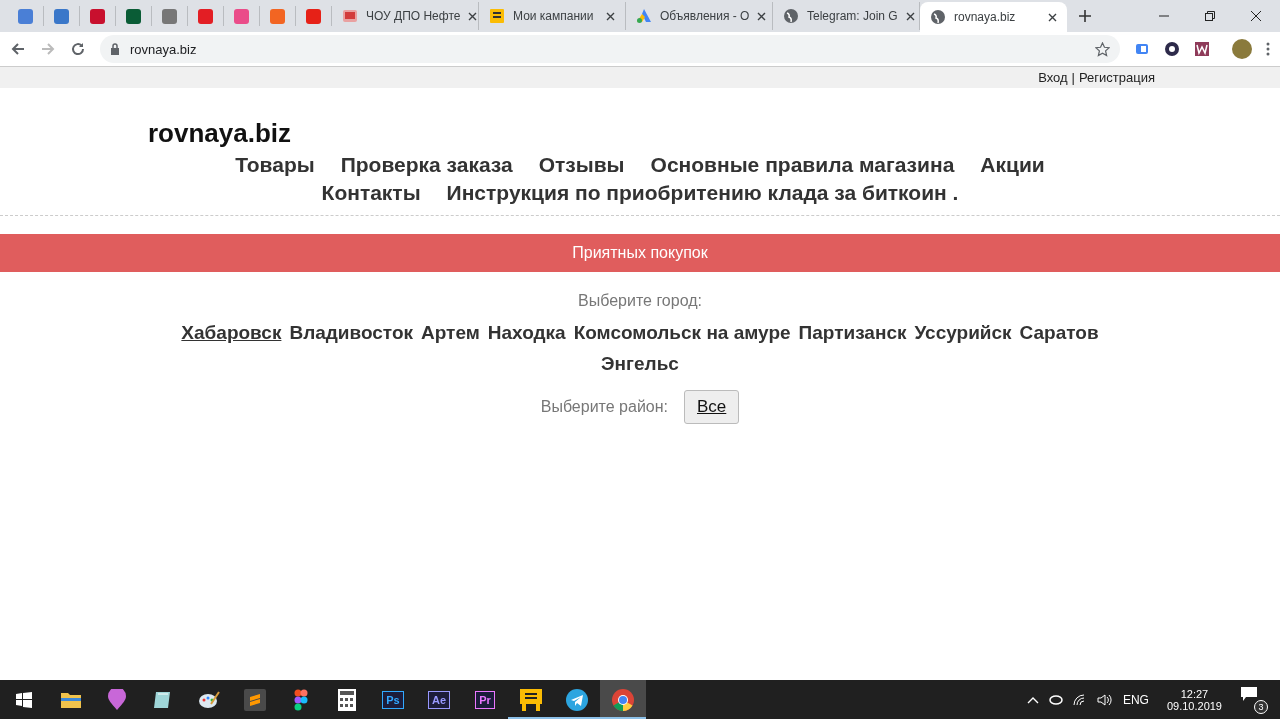 The width and height of the screenshot is (1280, 719). Describe the element at coordinates (350, 16) in the screenshot. I see `book-icon` at that location.